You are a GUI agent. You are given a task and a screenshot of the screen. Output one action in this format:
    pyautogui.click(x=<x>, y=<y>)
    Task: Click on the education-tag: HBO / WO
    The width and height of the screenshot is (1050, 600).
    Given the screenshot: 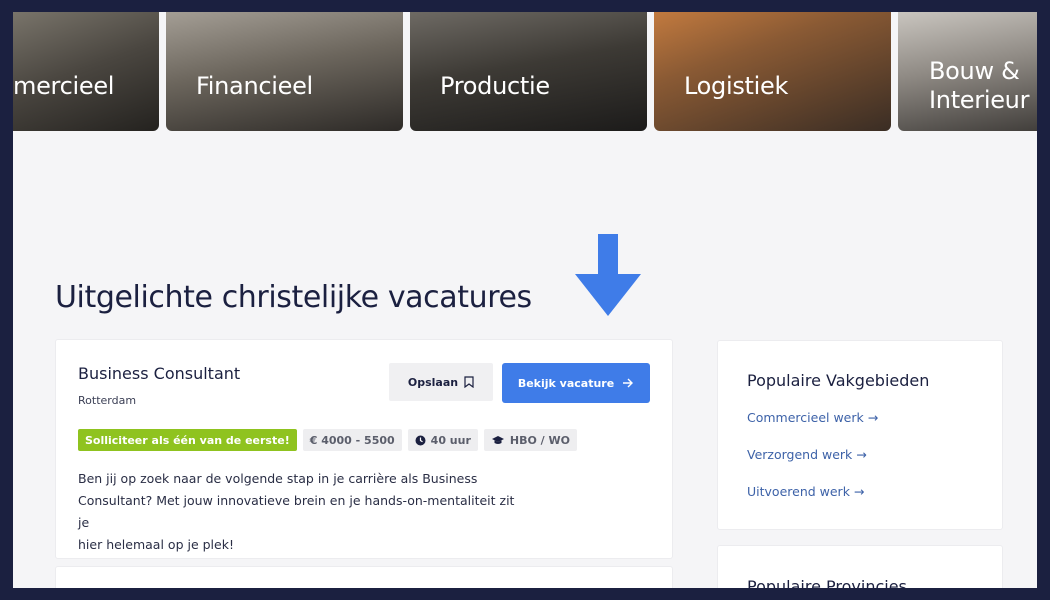 What is the action you would take?
    pyautogui.click(x=530, y=440)
    